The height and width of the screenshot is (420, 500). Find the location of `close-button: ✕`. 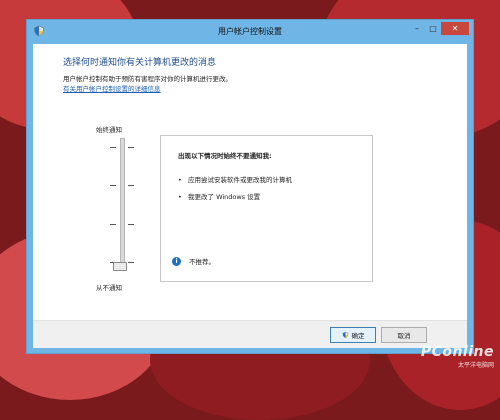

close-button: ✕ is located at coordinates (455, 28).